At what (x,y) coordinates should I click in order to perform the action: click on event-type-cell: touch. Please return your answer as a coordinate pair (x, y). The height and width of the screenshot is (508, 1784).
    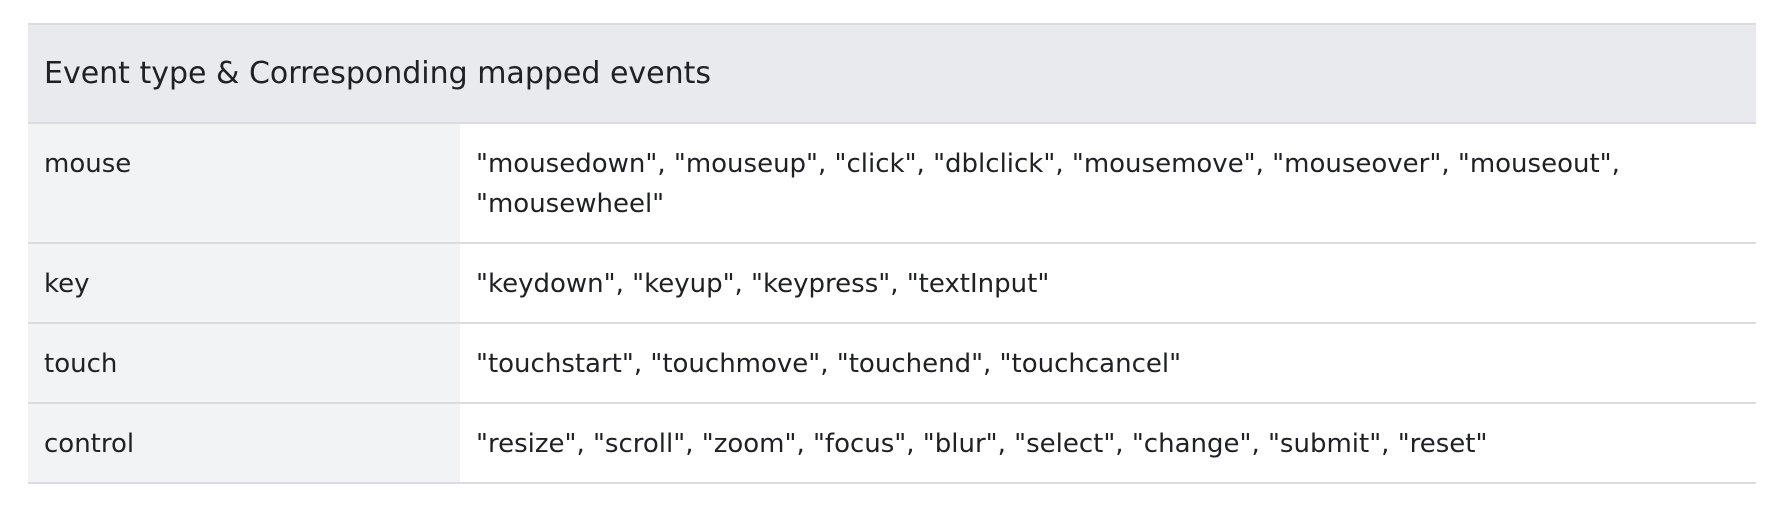
    Looking at the image, I should click on (244, 363).